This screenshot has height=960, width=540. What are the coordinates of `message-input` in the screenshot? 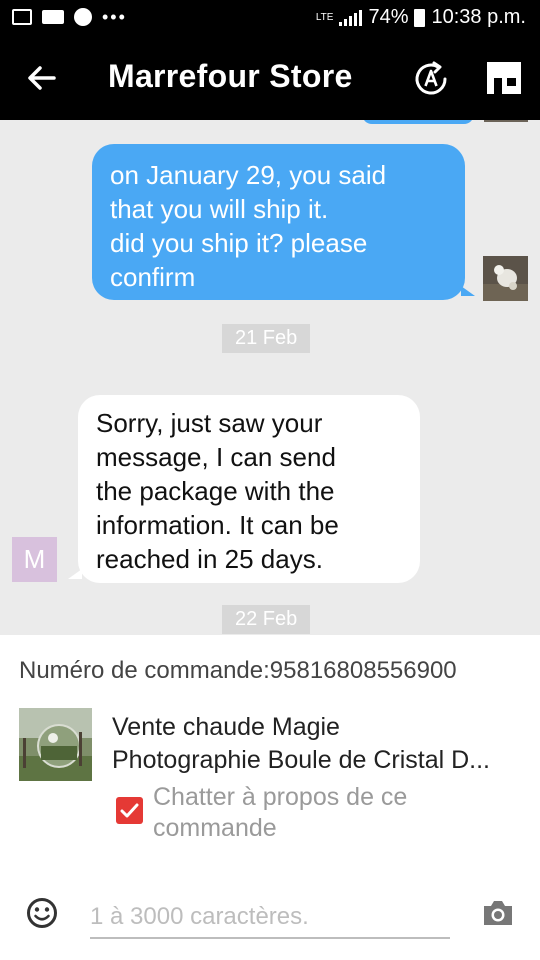 It's located at (270, 918).